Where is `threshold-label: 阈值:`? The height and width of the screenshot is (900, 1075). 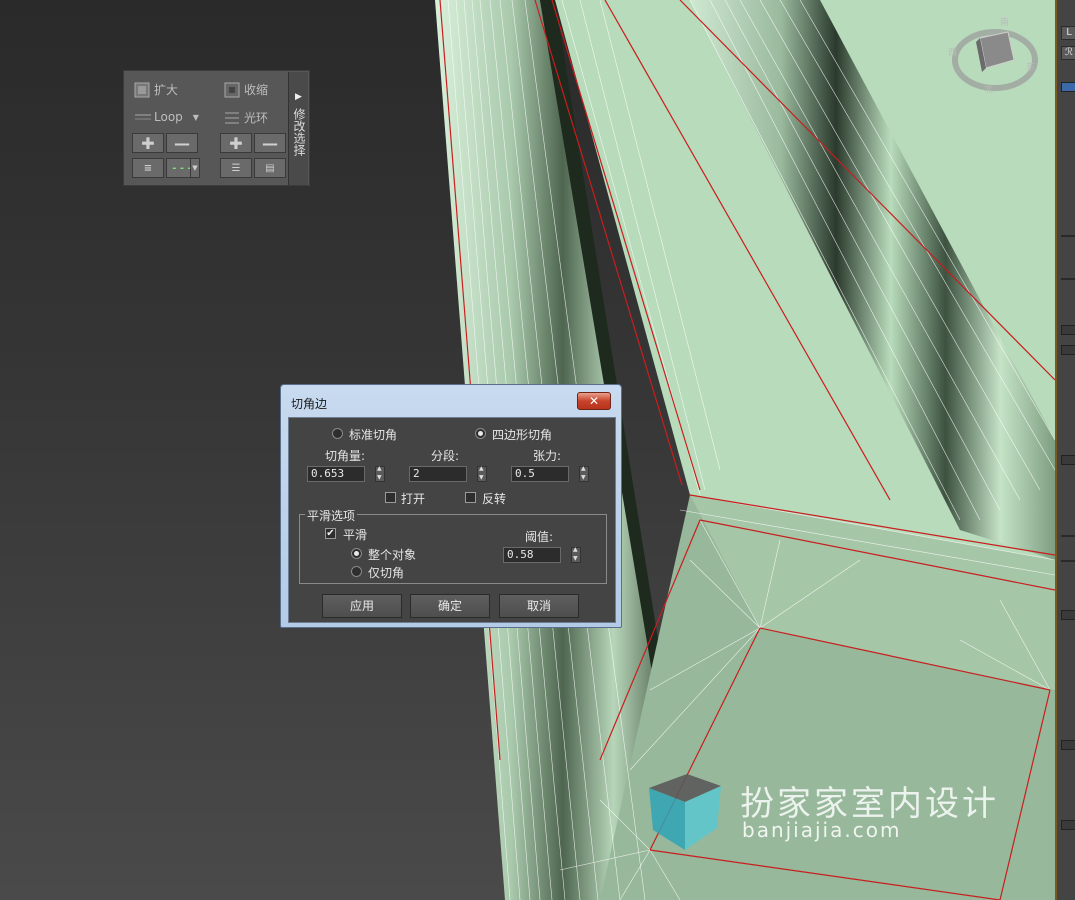 threshold-label: 阈值: is located at coordinates (539, 537).